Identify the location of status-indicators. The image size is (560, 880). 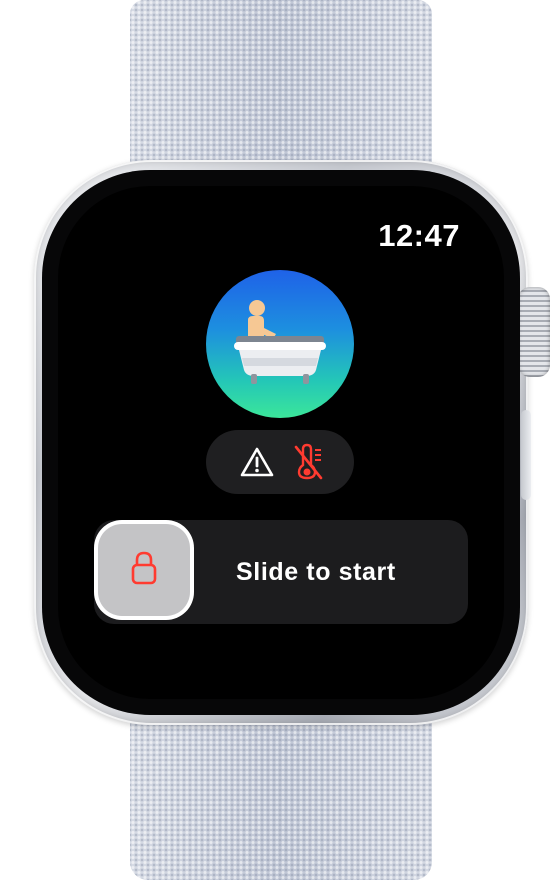
(280, 462).